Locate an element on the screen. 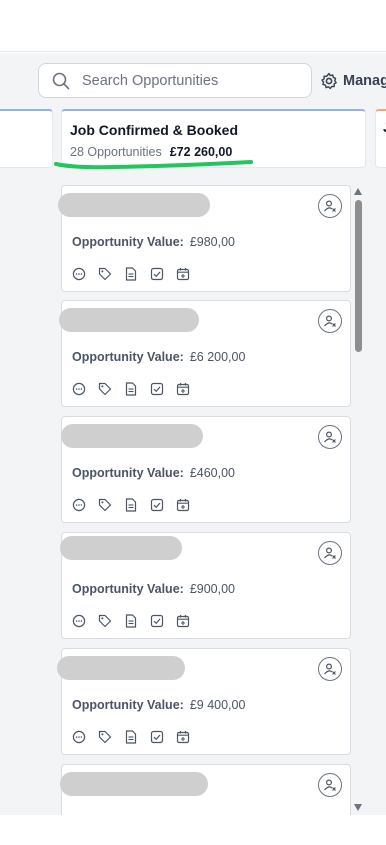 This screenshot has width=386, height=845. column-header-next is located at coordinates (380, 138).